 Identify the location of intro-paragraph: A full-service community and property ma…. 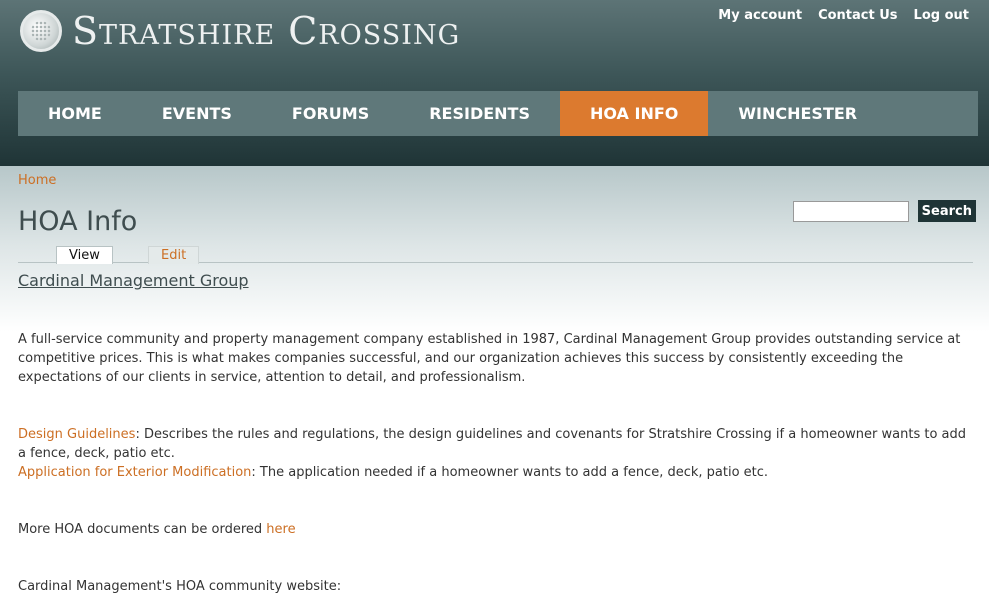
(489, 358).